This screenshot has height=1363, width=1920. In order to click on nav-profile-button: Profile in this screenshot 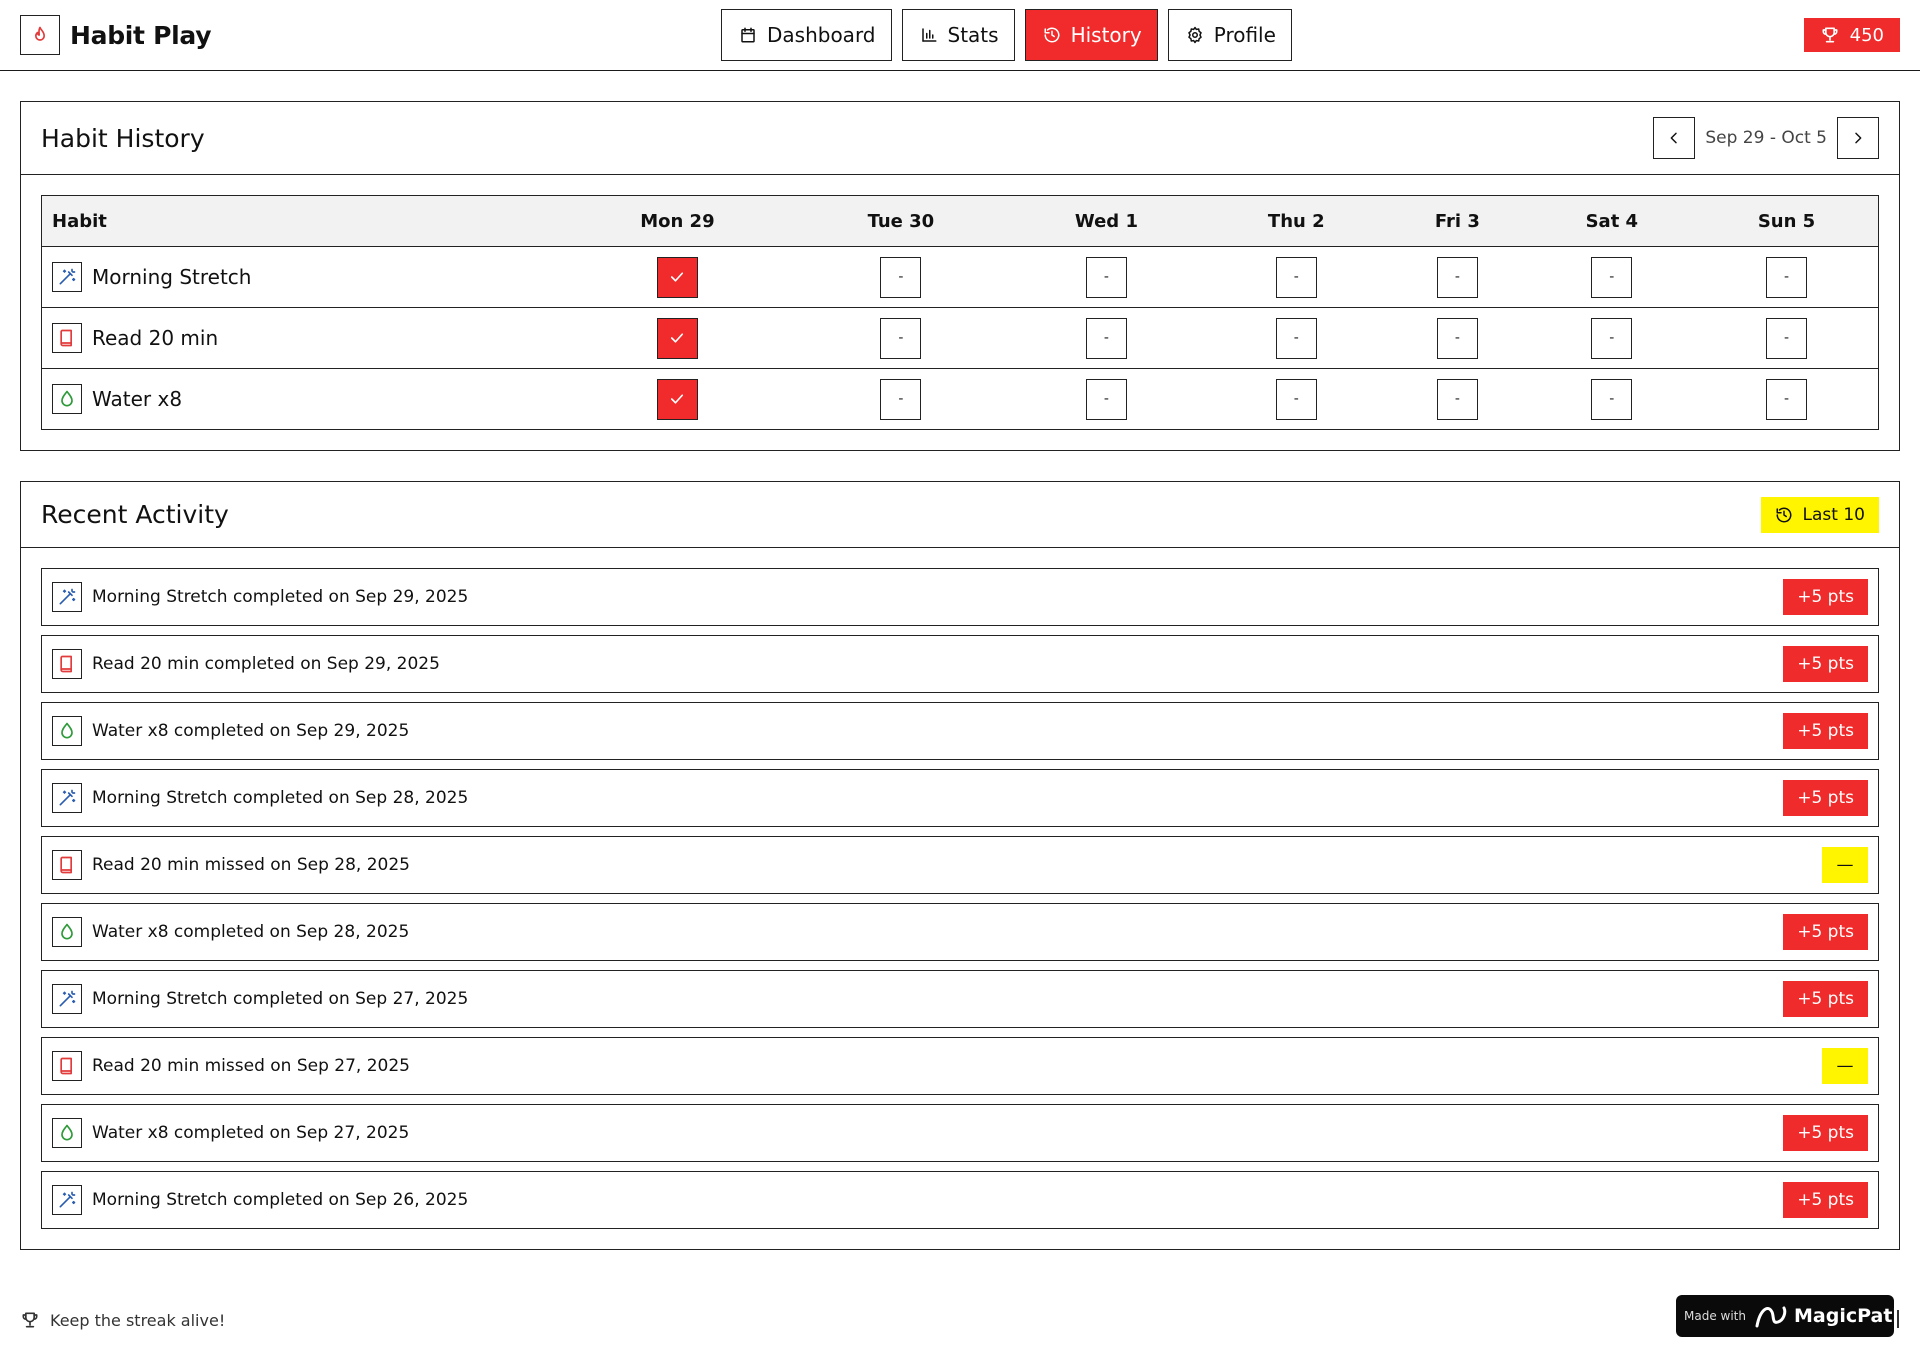, I will do `click(1229, 35)`.